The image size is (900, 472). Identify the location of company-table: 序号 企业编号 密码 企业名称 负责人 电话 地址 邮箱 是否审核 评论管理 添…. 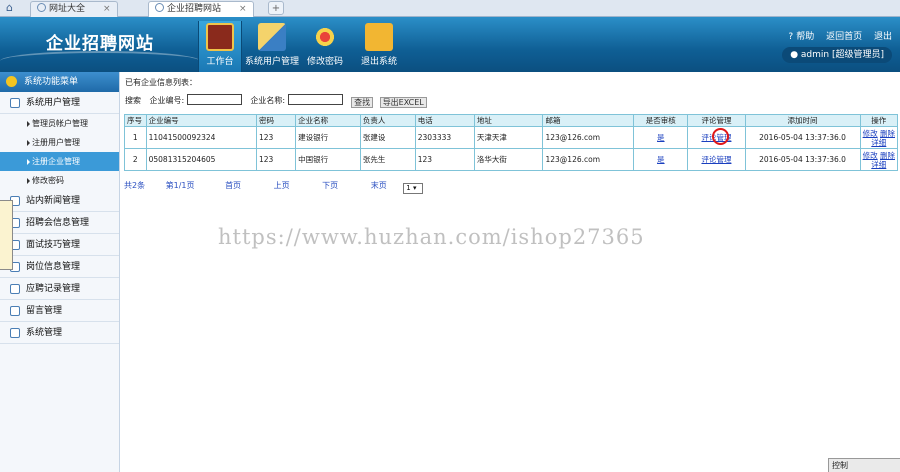
(511, 142).